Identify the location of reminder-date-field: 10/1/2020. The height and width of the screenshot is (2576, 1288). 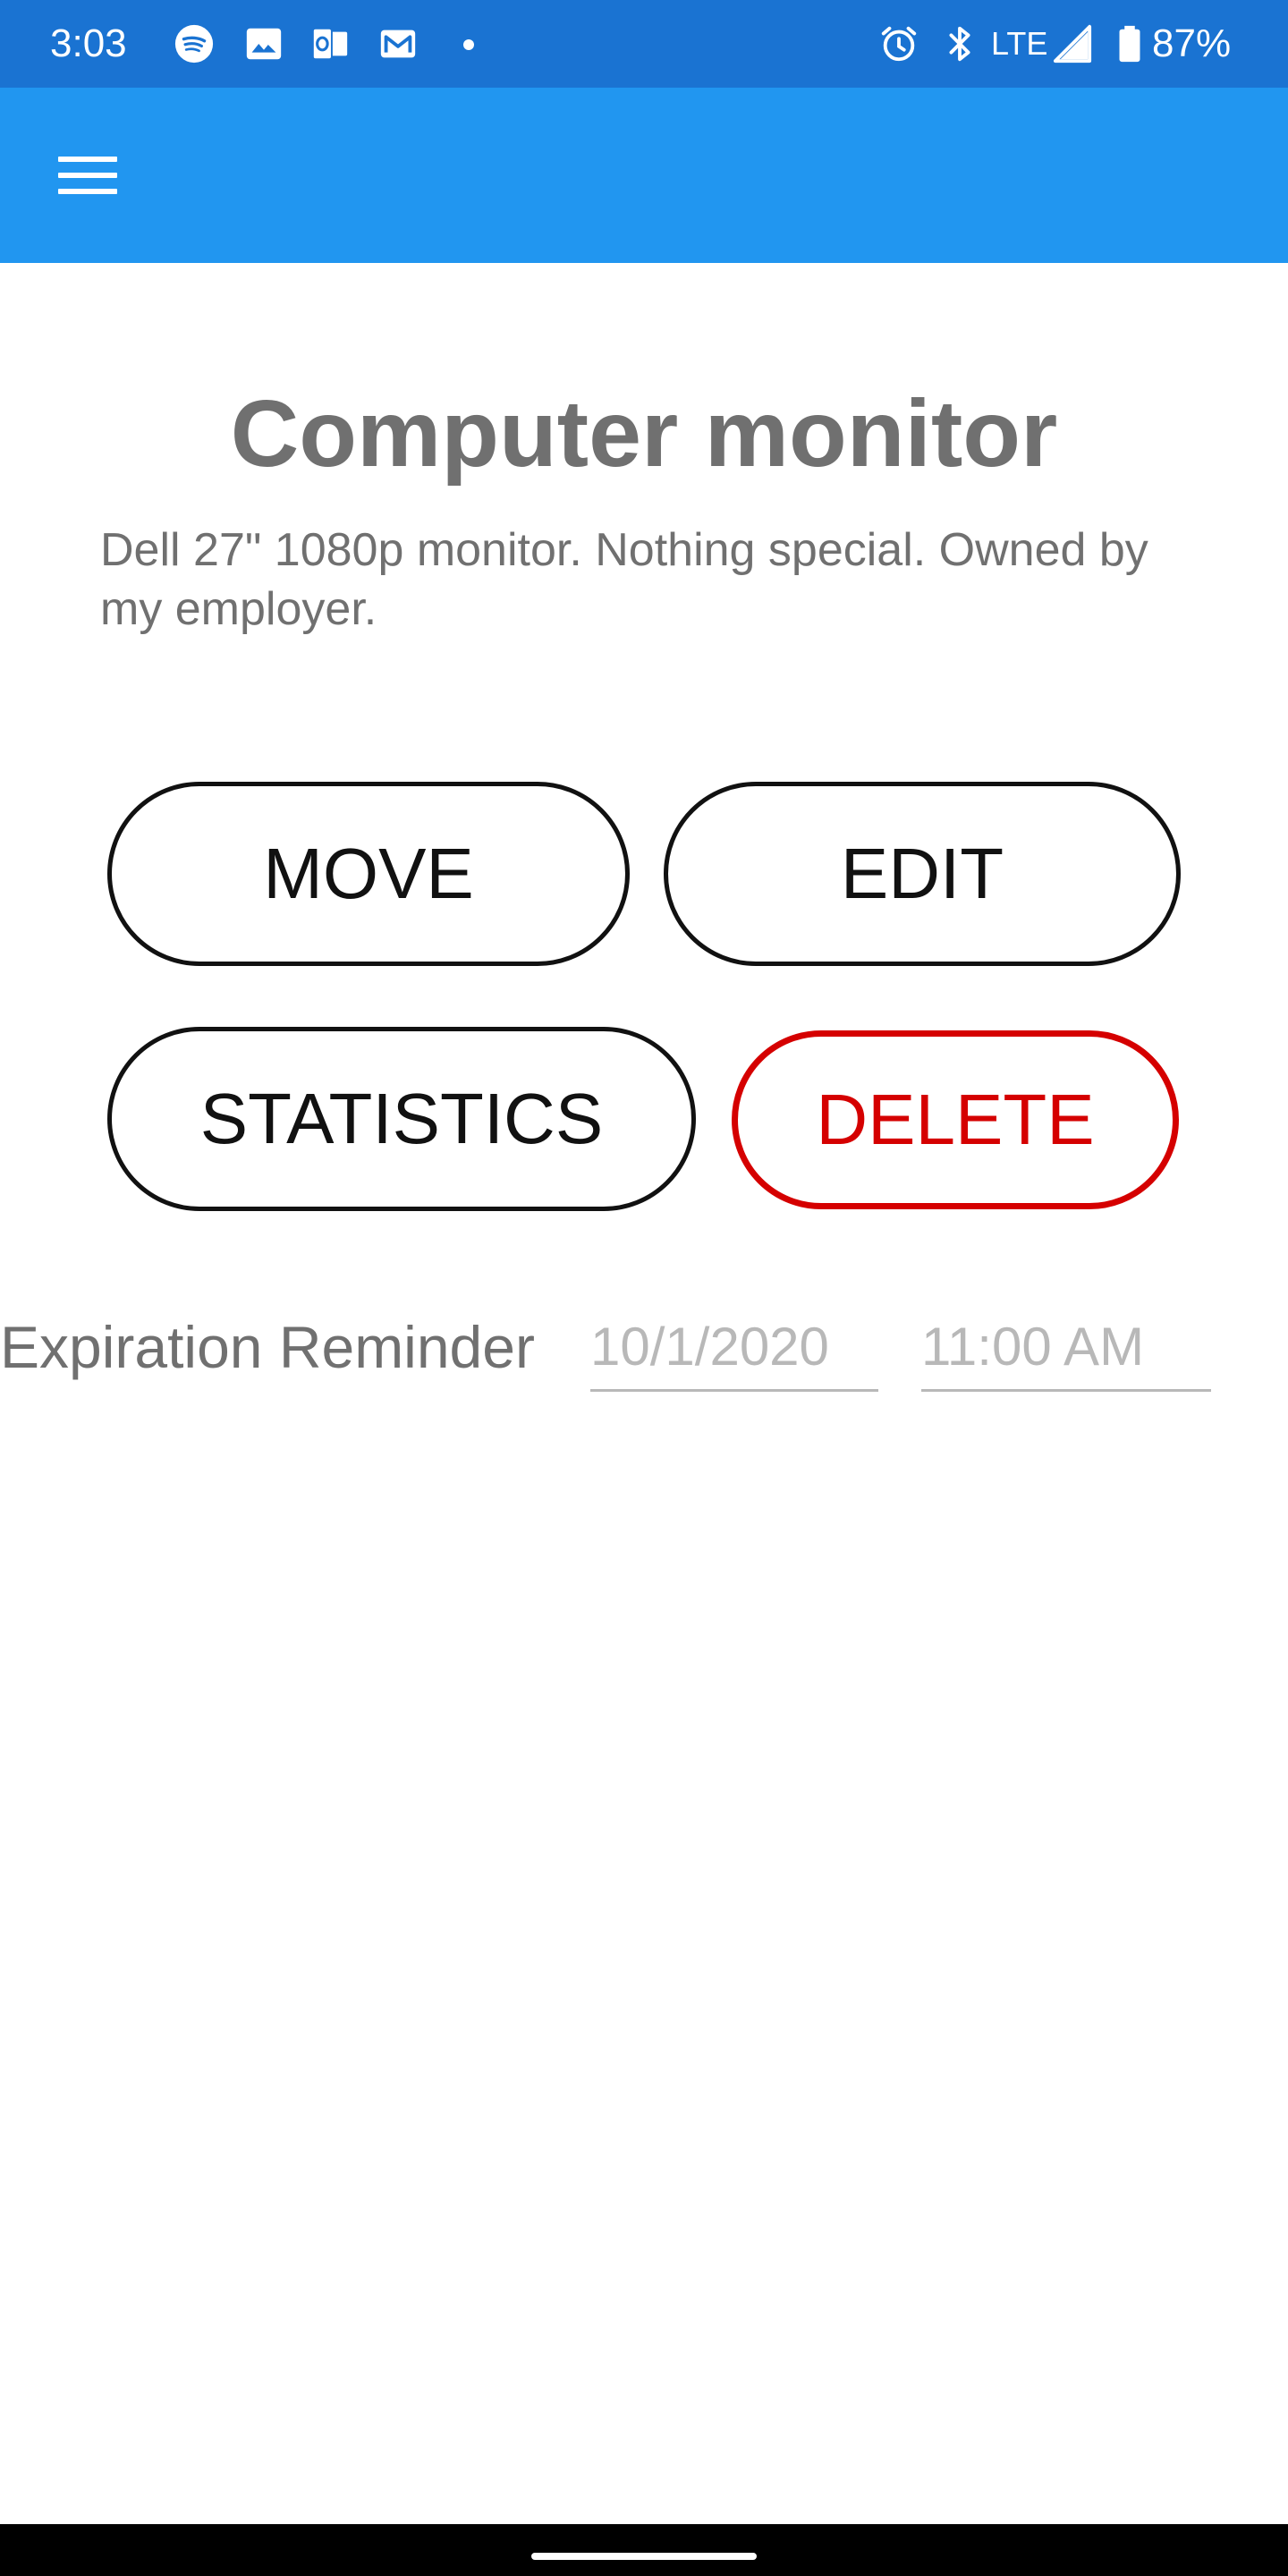
(734, 1350).